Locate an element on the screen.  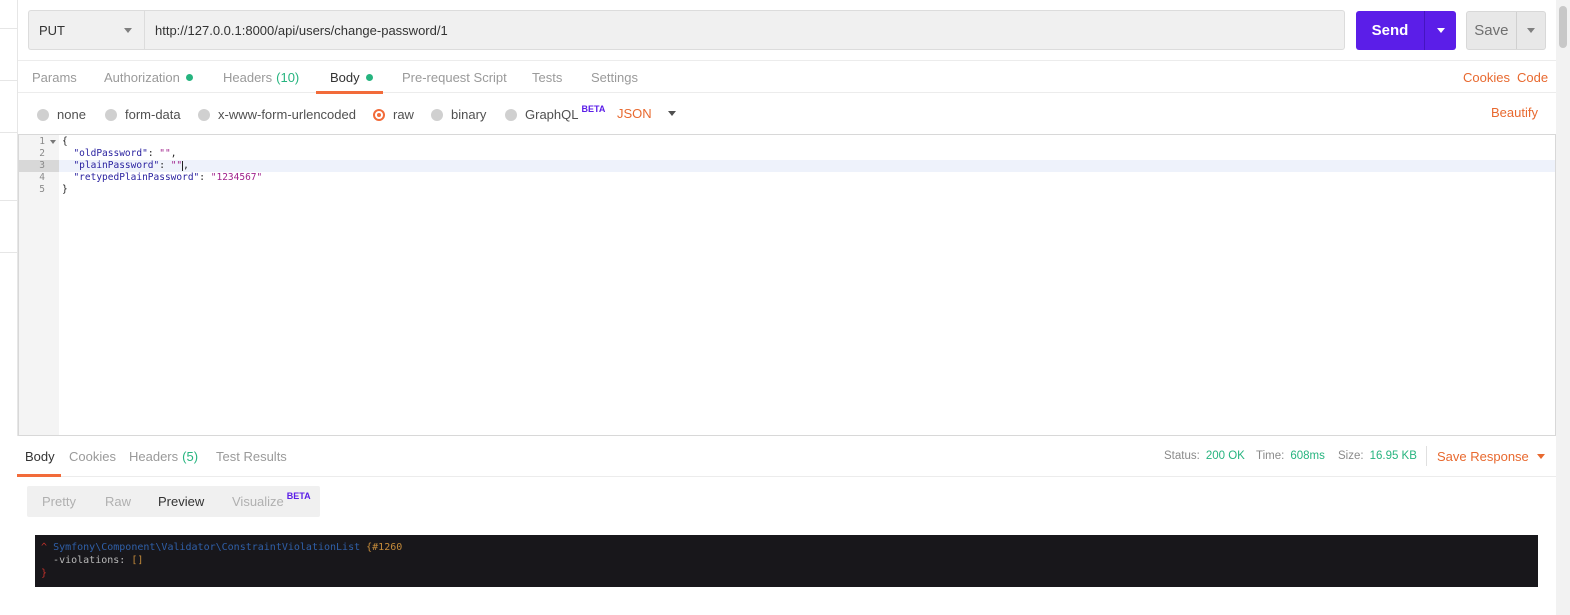
radio-label: x-www-form-urlencoded is located at coordinates (287, 114).